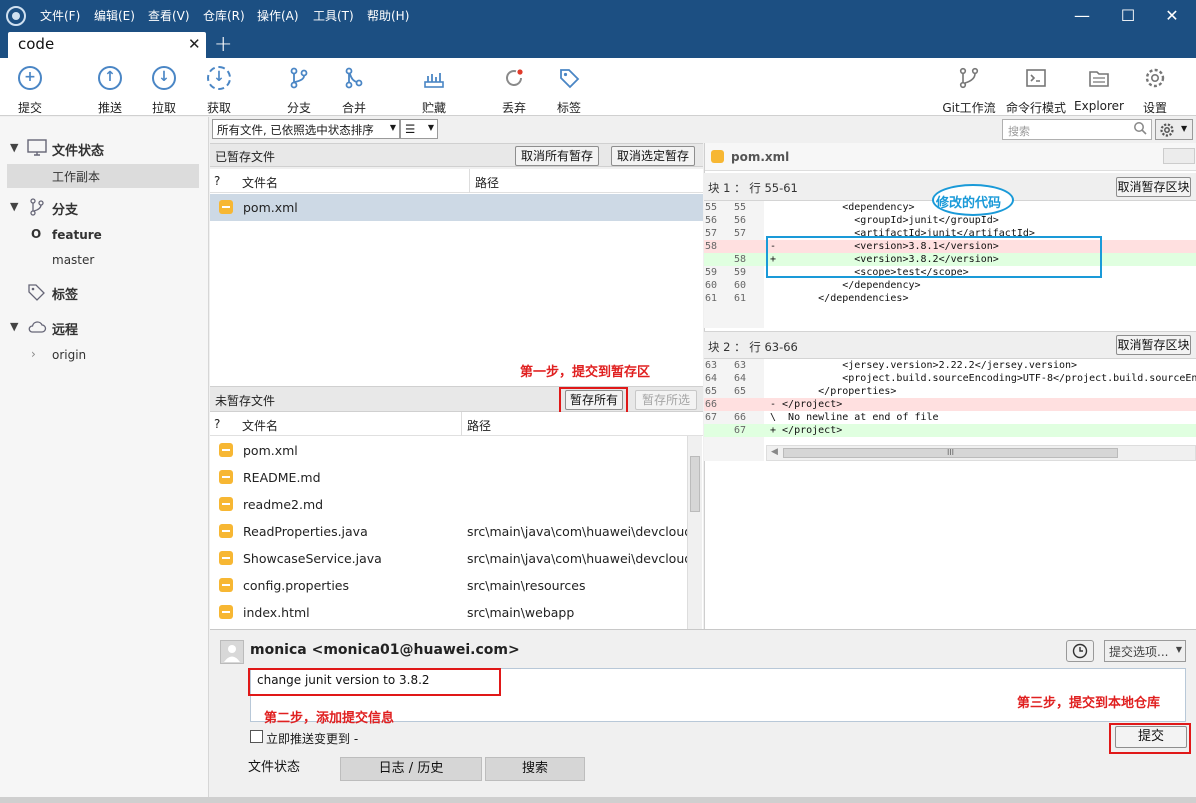 This screenshot has width=1196, height=803. I want to click on tag-button: 标签, so click(569, 90).